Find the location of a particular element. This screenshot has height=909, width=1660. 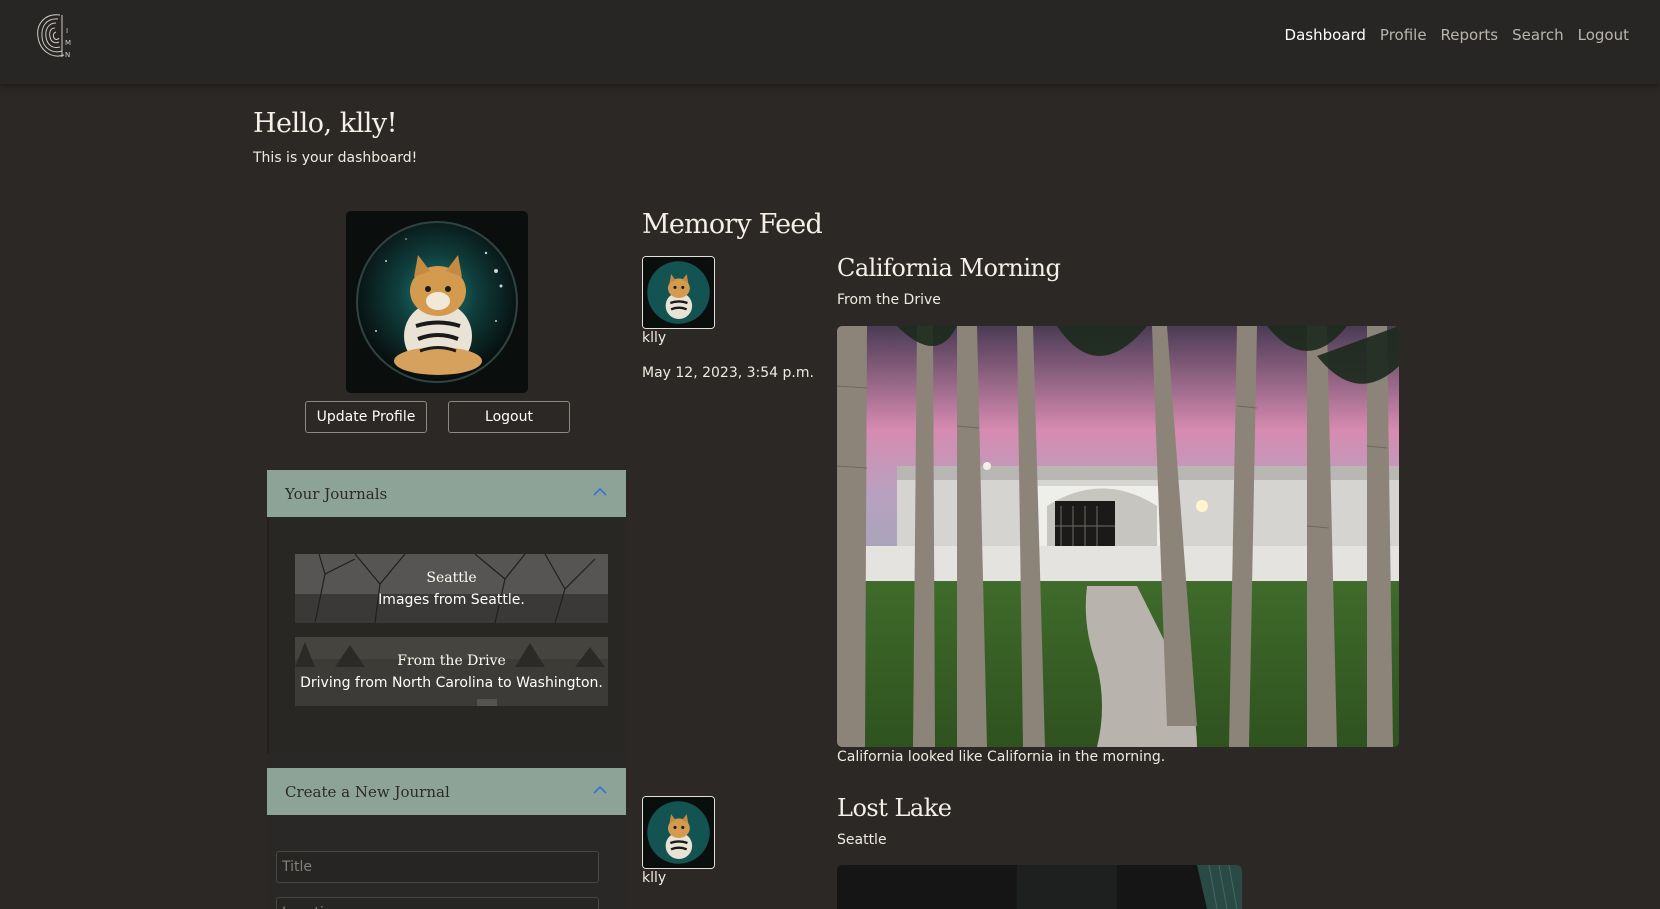

nav-profile: Profile is located at coordinates (1403, 35).